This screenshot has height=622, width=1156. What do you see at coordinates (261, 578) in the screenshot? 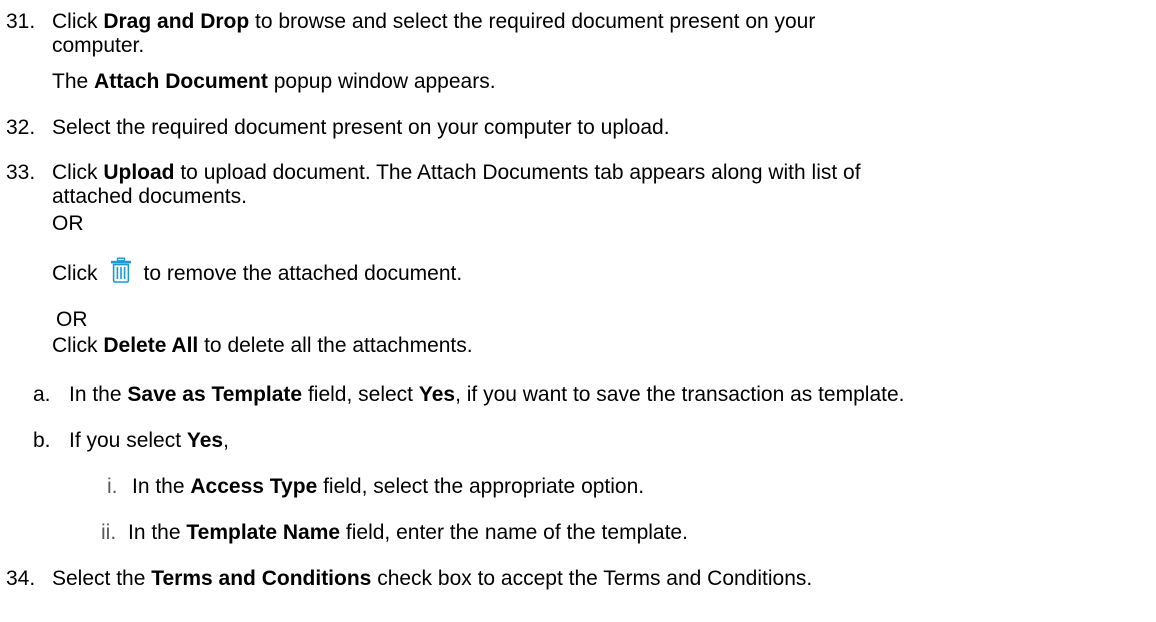
I see `ui-term: Terms and Conditions` at bounding box center [261, 578].